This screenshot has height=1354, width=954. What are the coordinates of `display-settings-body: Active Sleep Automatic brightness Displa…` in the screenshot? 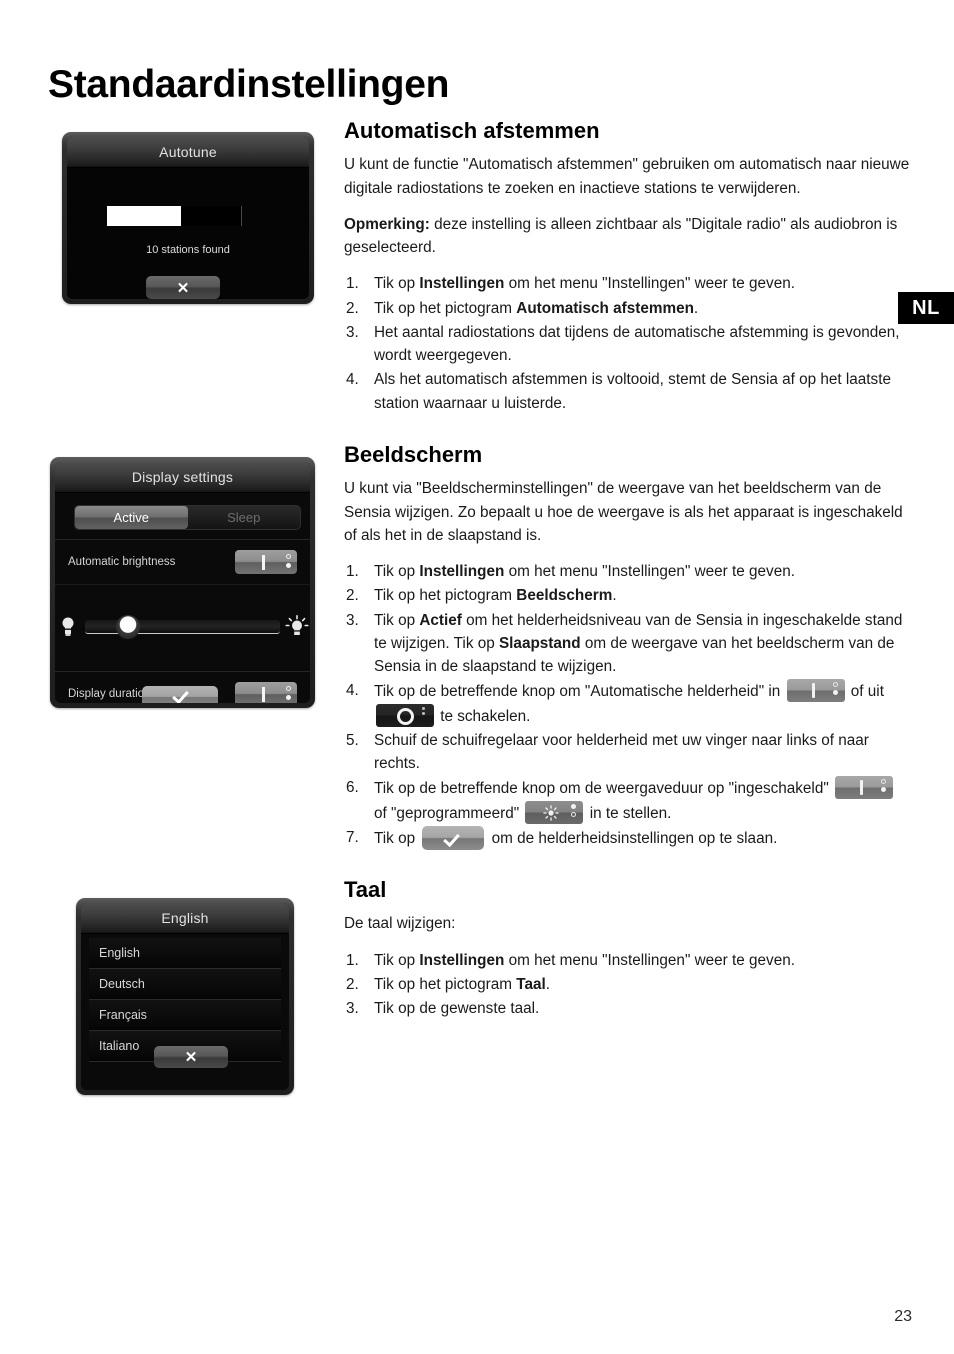 It's located at (182, 598).